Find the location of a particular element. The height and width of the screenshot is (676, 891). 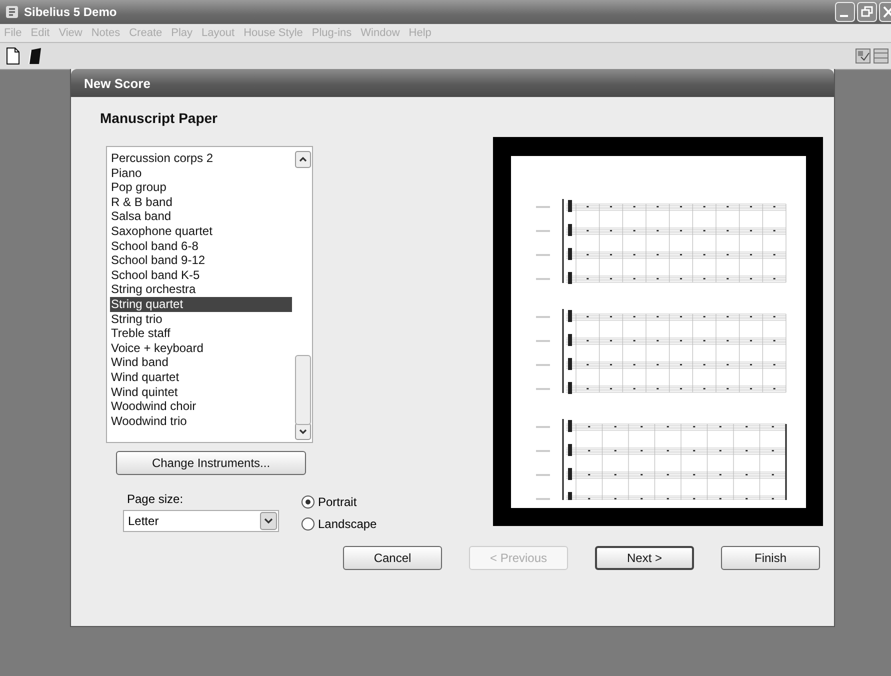

list-item: Woodwind trio is located at coordinates (201, 421).